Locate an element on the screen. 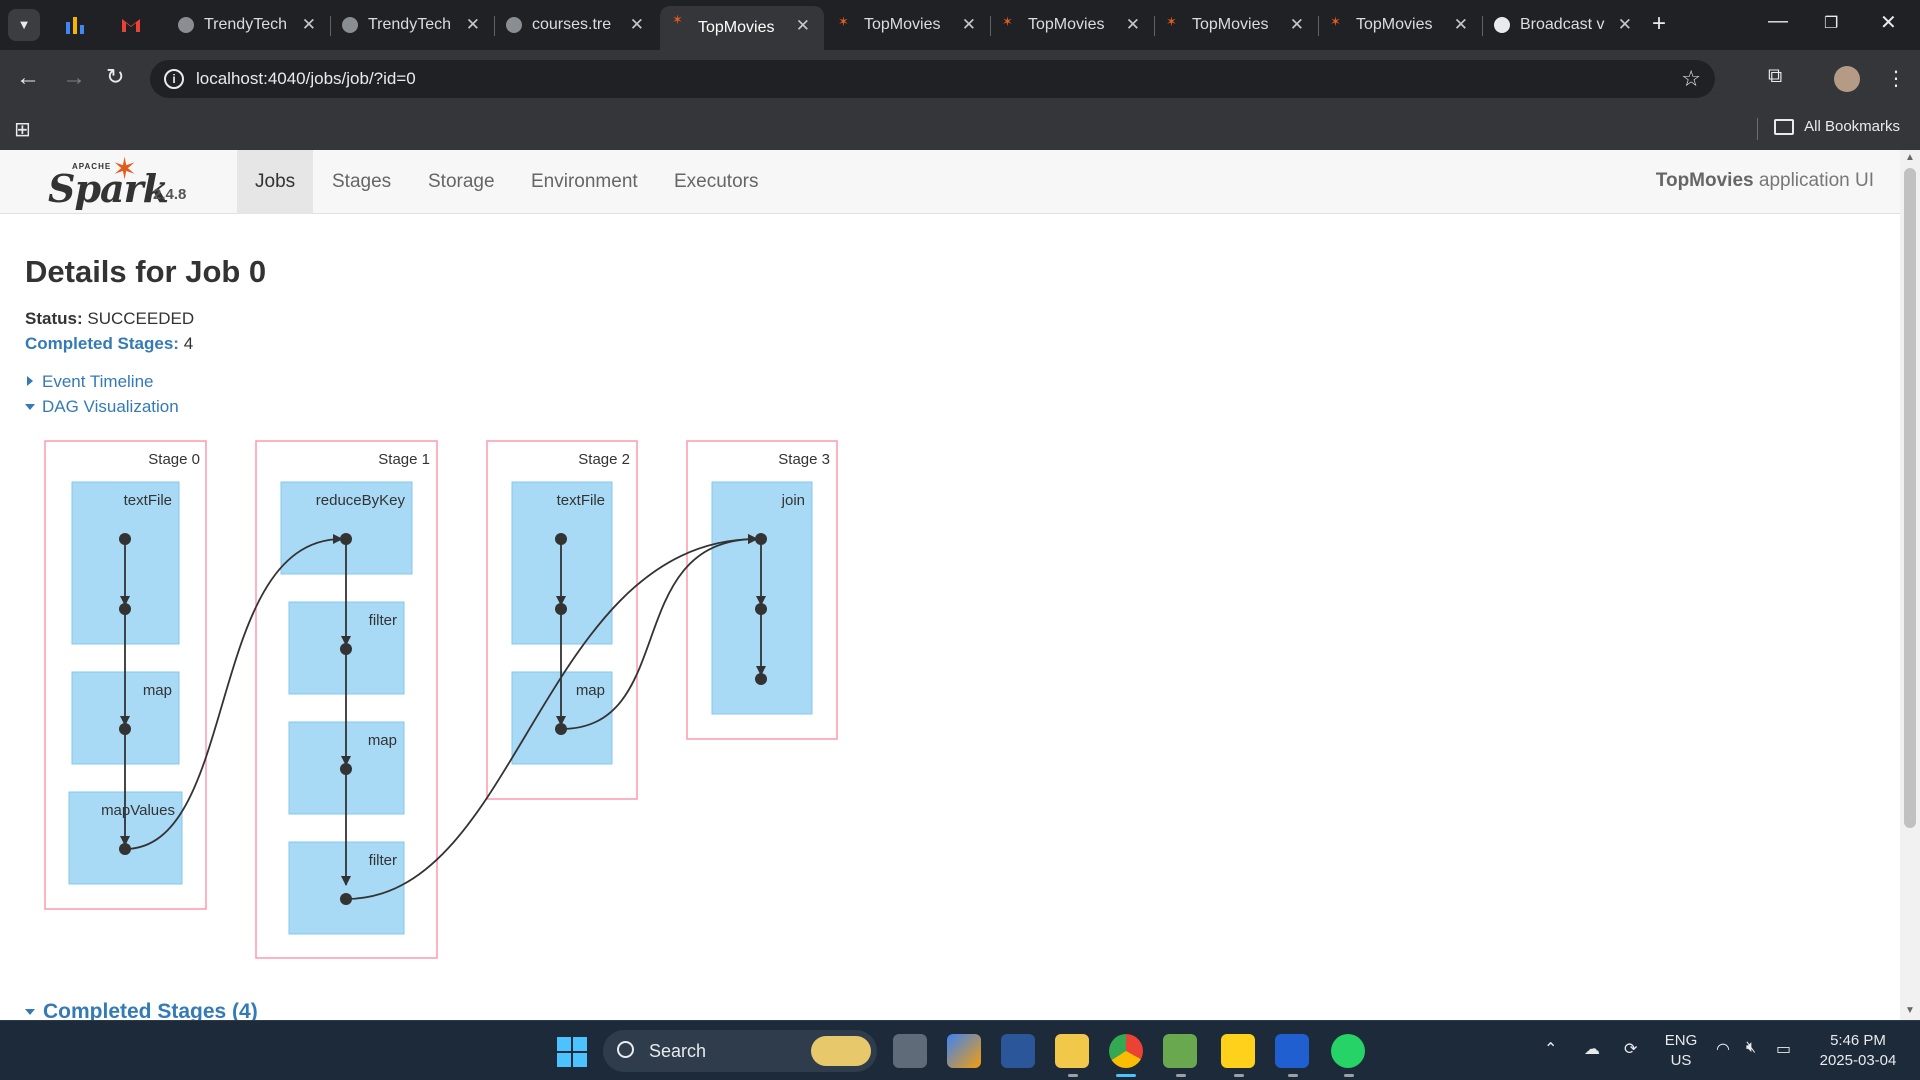 This screenshot has height=1080, width=1920. dag-stage-3: Stage 3 join is located at coordinates (762, 590).